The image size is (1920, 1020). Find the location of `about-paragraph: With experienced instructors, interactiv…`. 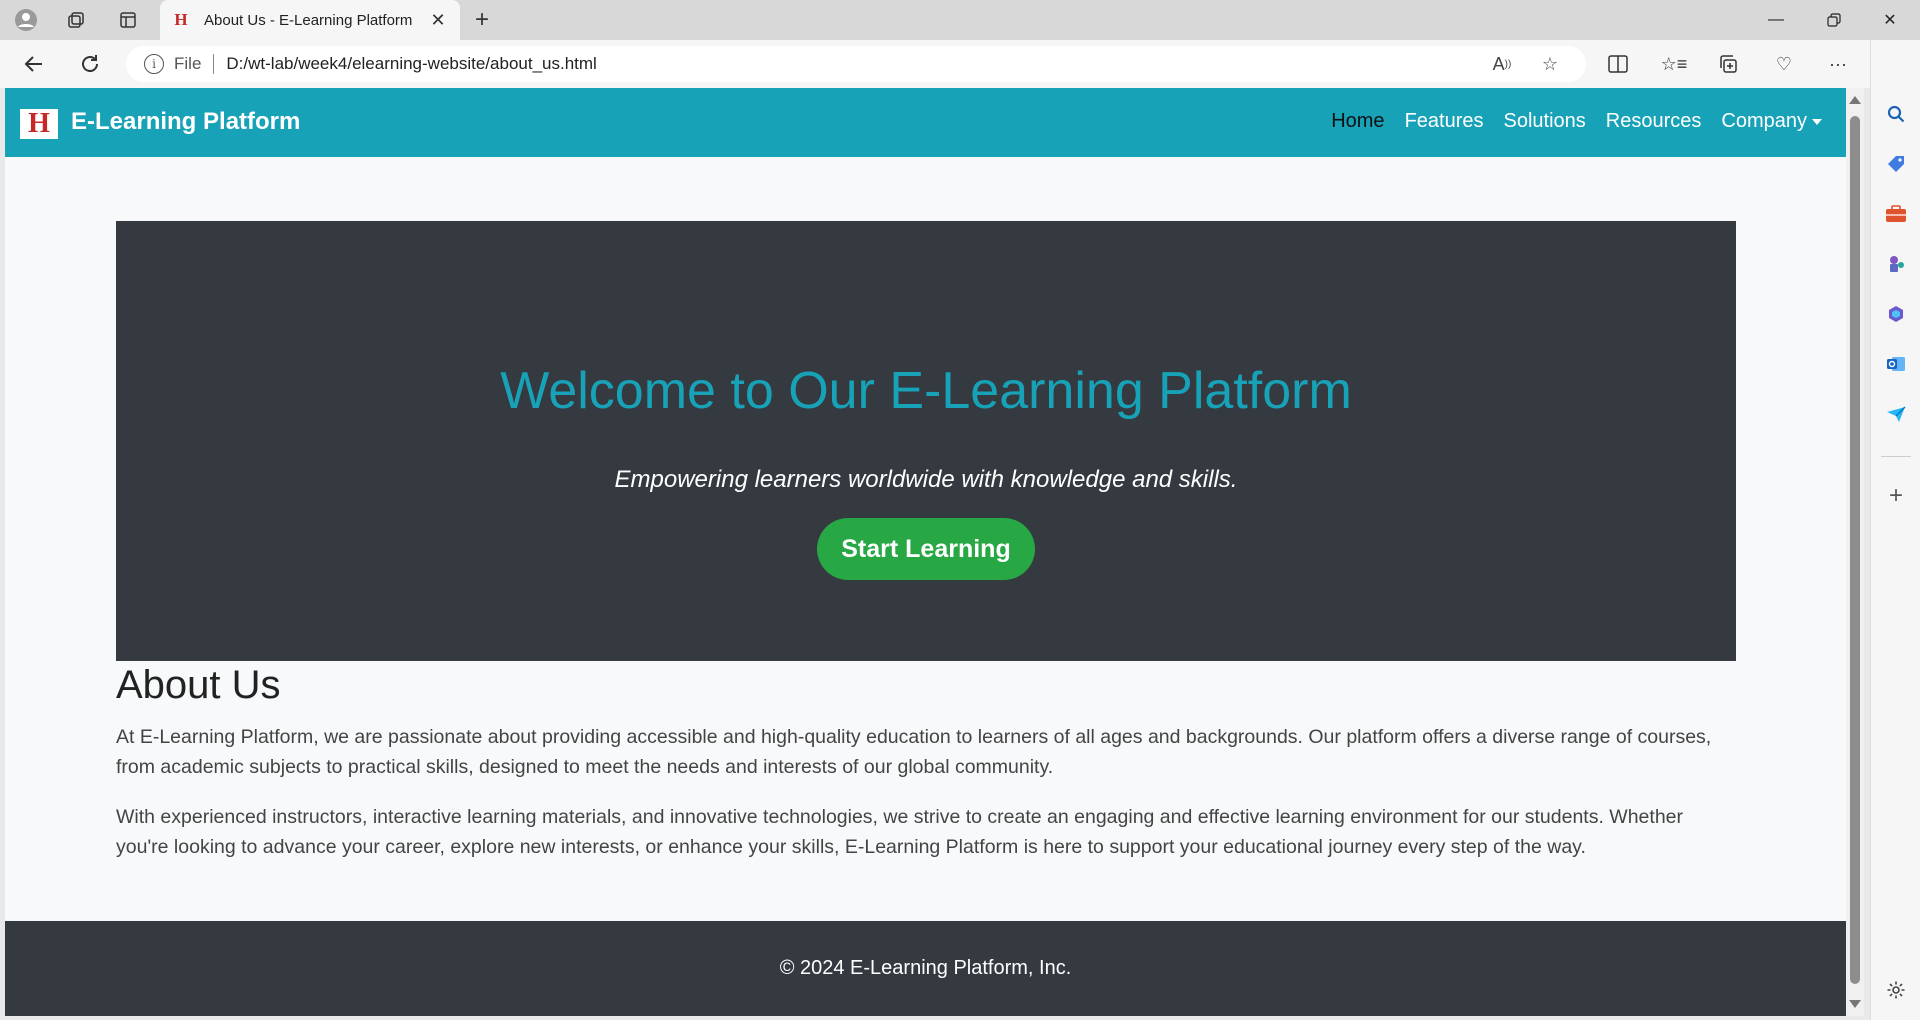

about-paragraph: With experienced instructors, interactiv… is located at coordinates (899, 832).